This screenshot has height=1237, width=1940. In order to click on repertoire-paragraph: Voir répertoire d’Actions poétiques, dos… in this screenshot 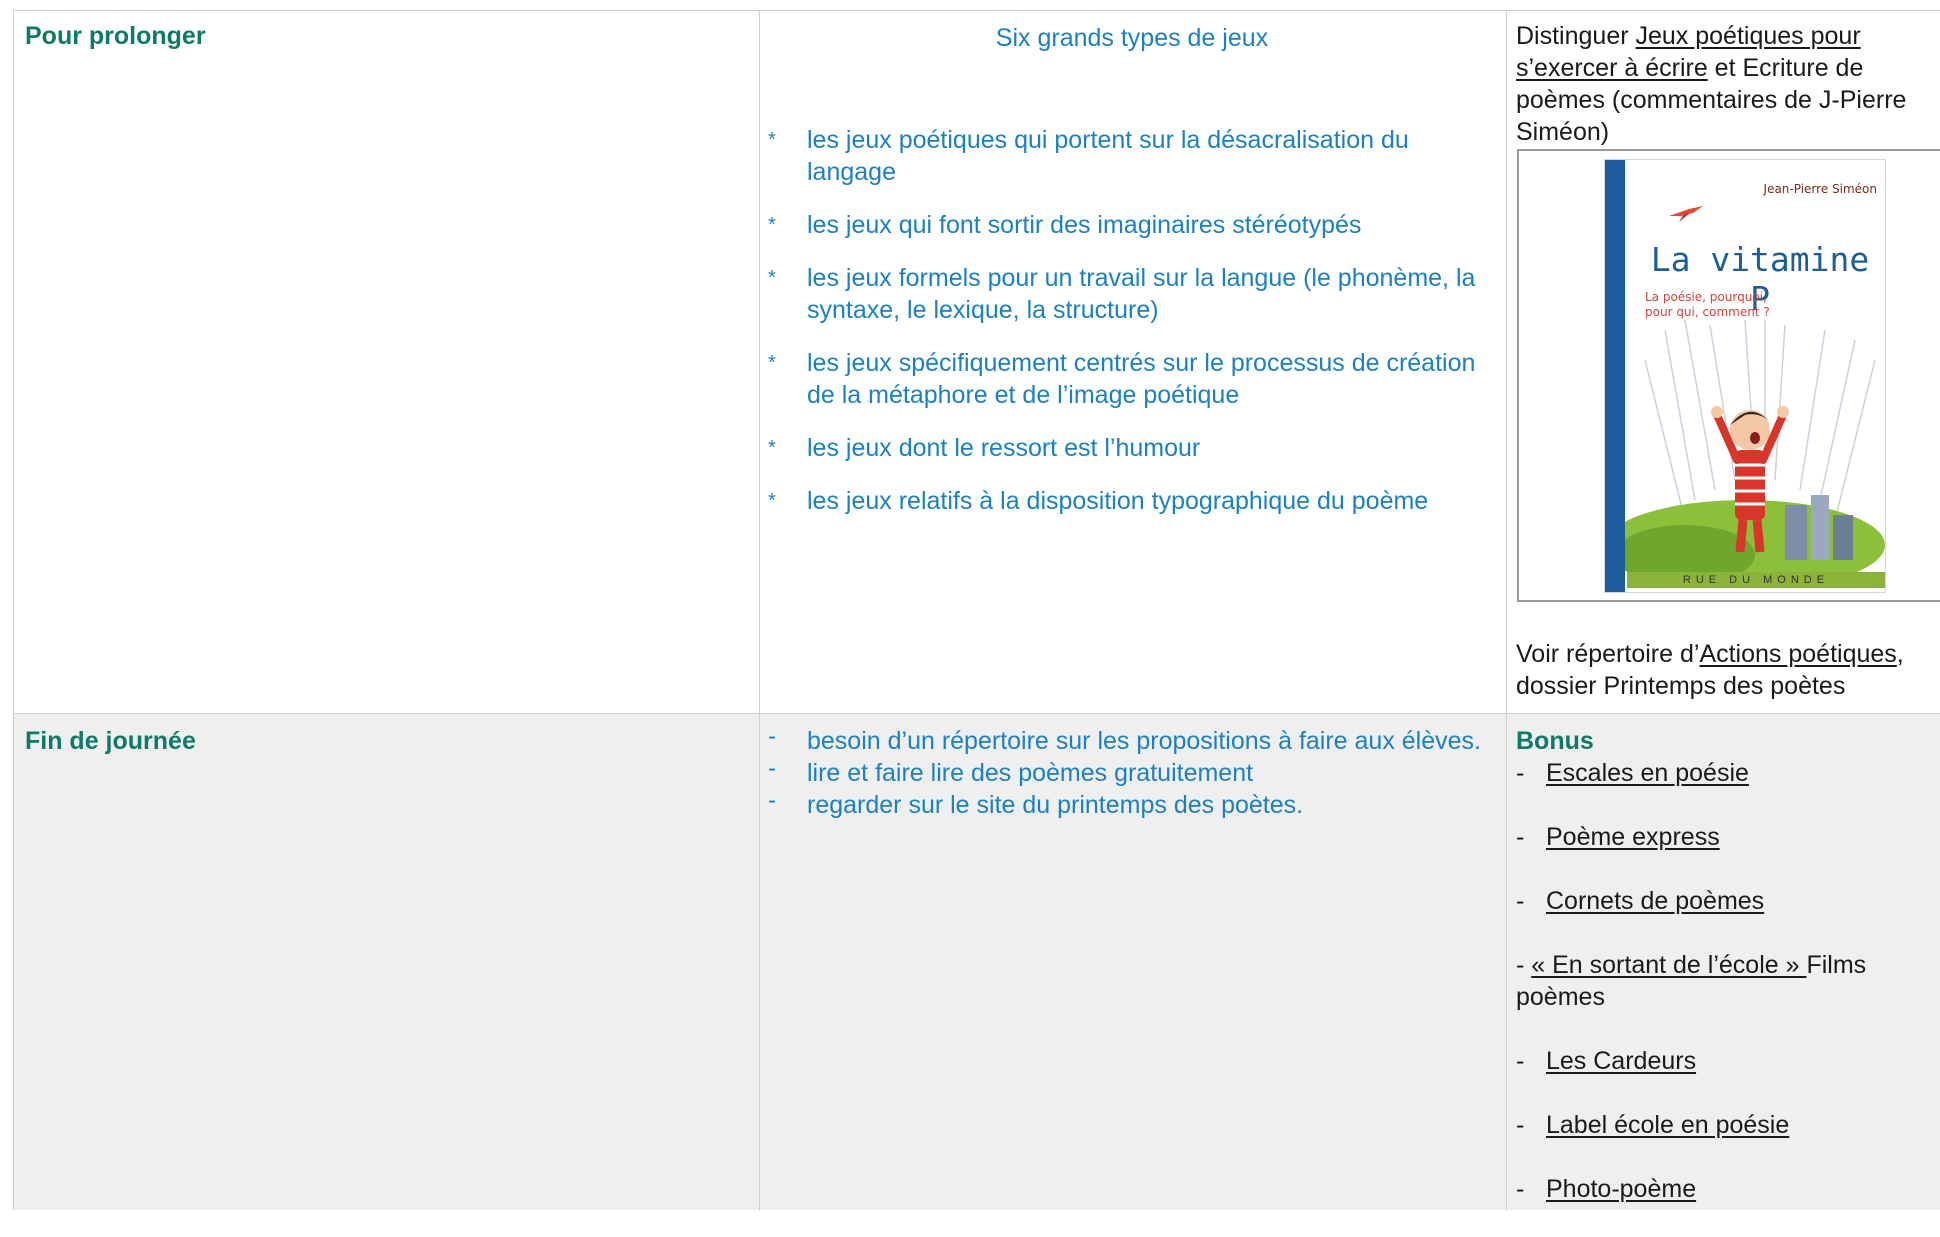, I will do `click(1710, 670)`.